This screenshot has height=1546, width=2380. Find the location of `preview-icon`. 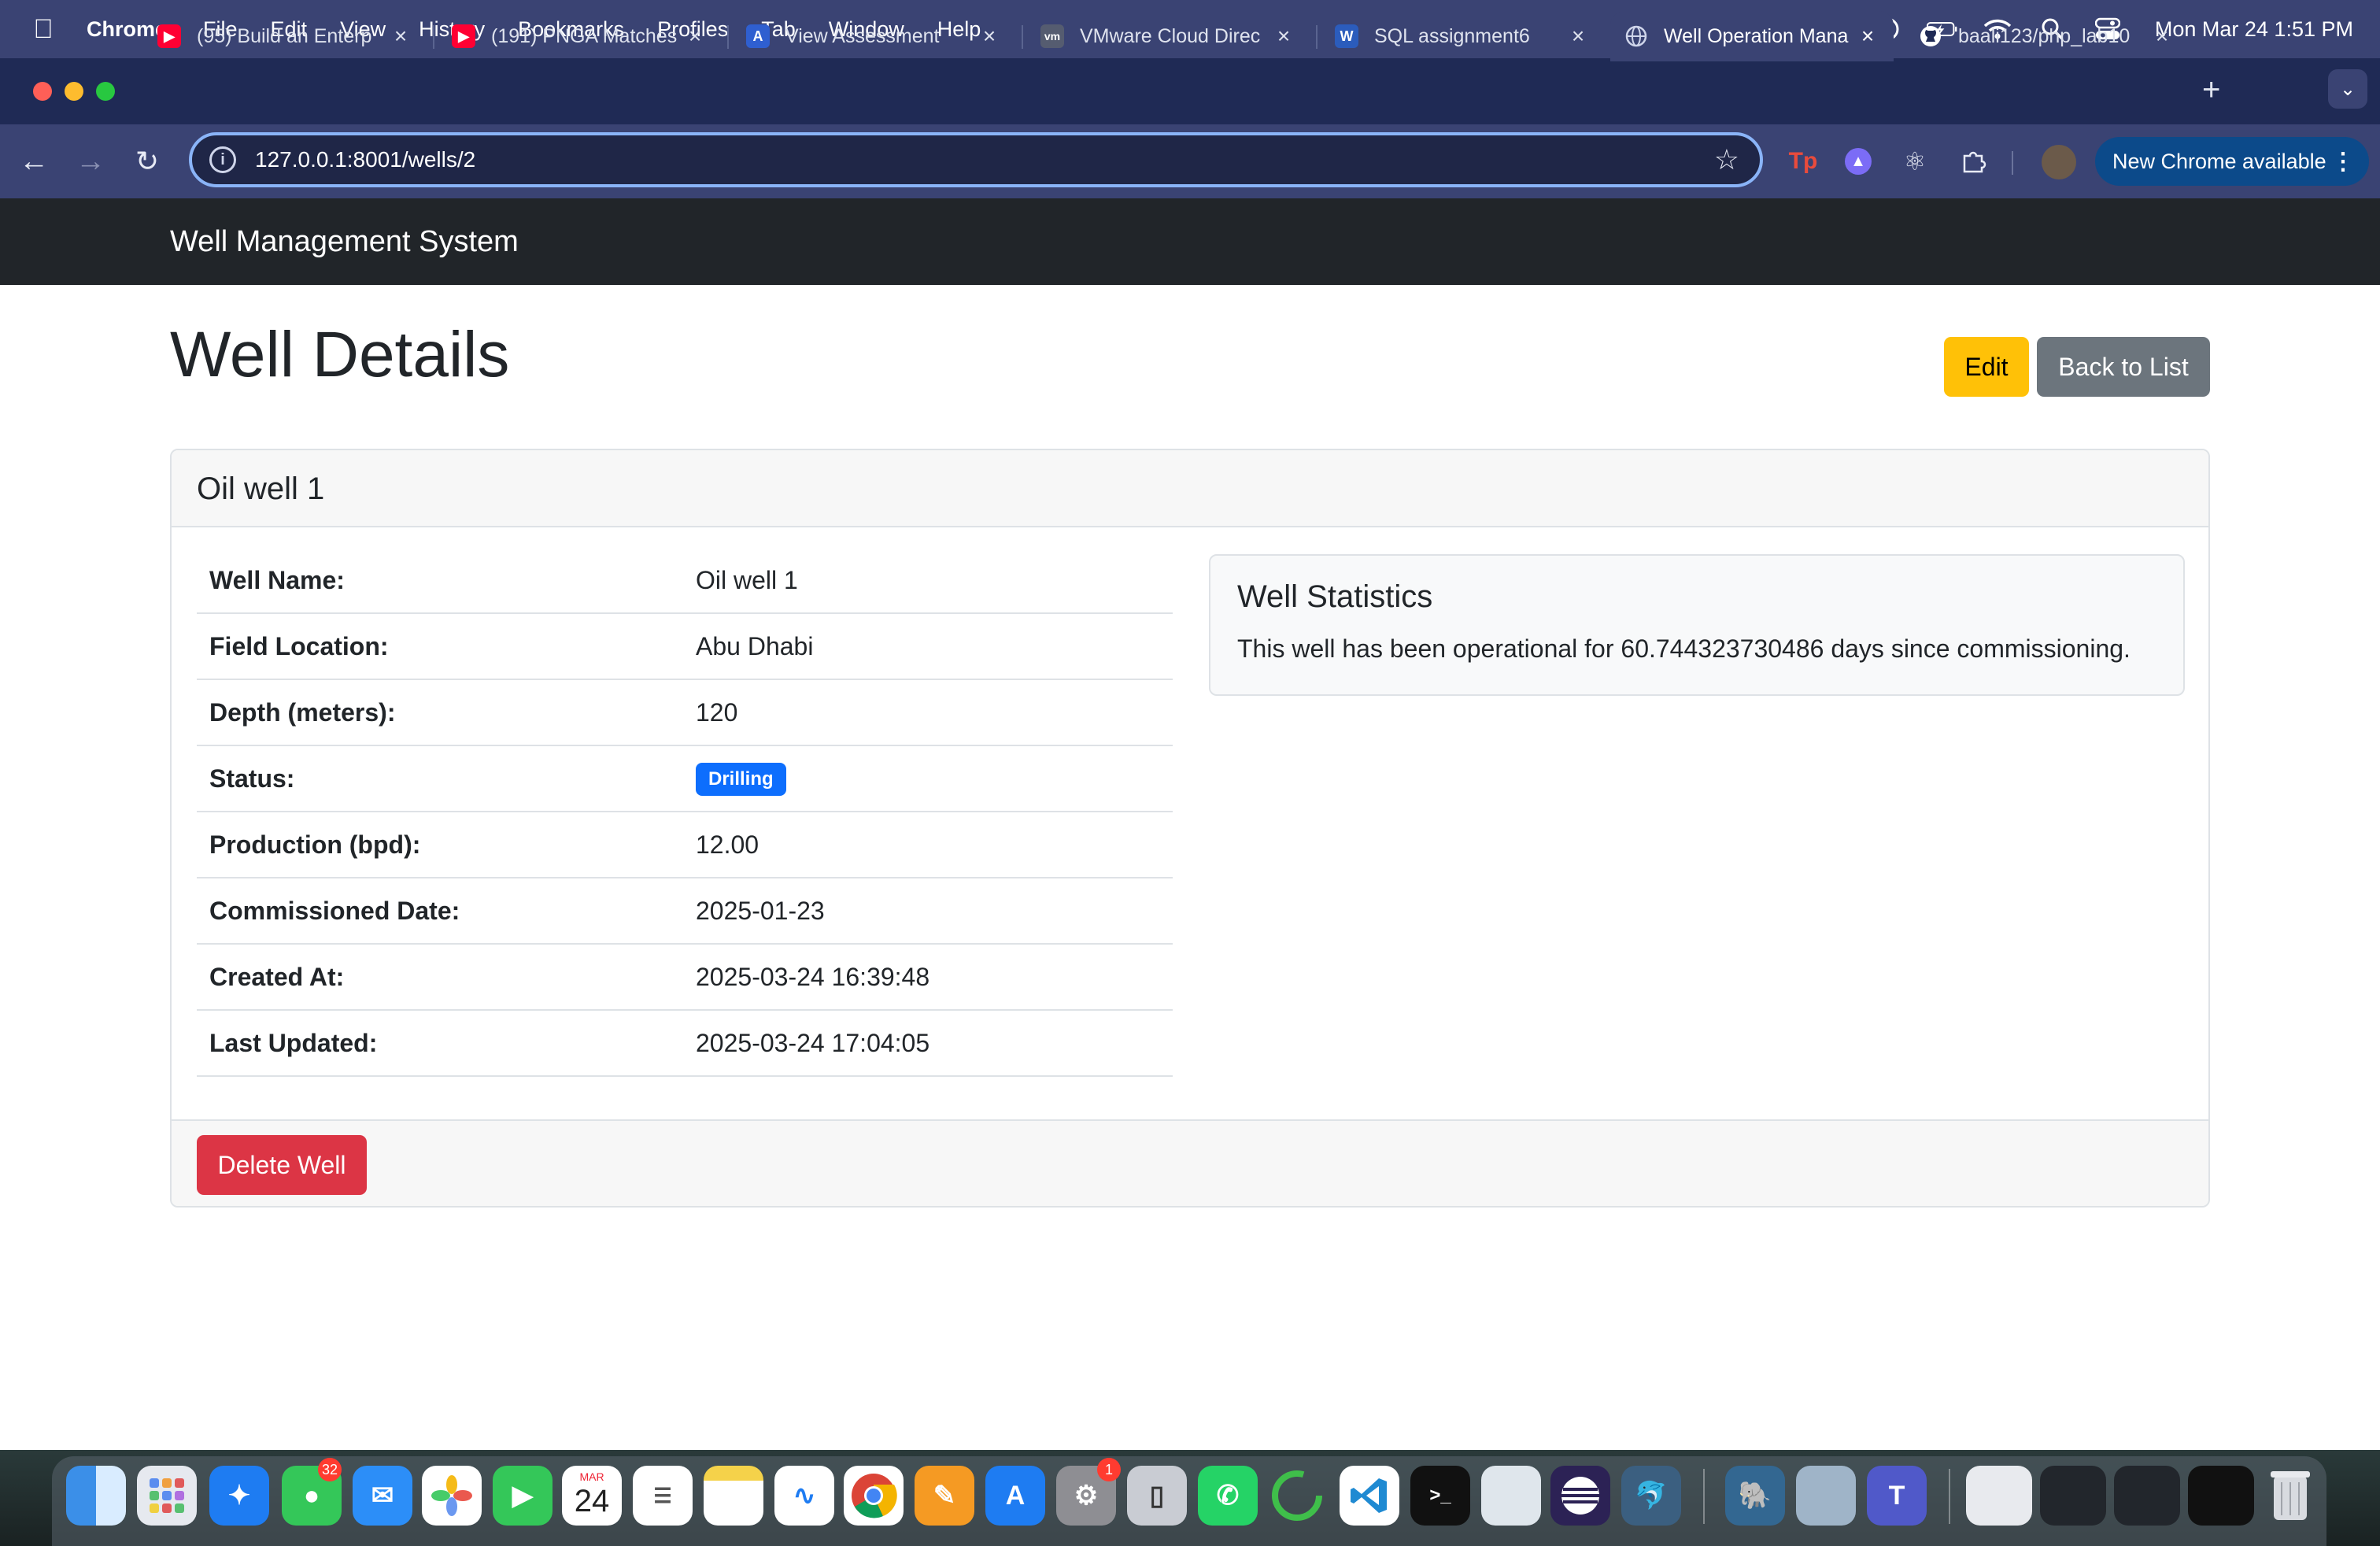

preview-icon is located at coordinates (1511, 1496).